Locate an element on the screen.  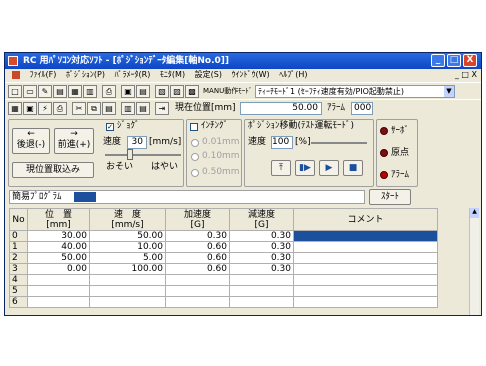
speed-cell: 50.00 is located at coordinates (127, 236).